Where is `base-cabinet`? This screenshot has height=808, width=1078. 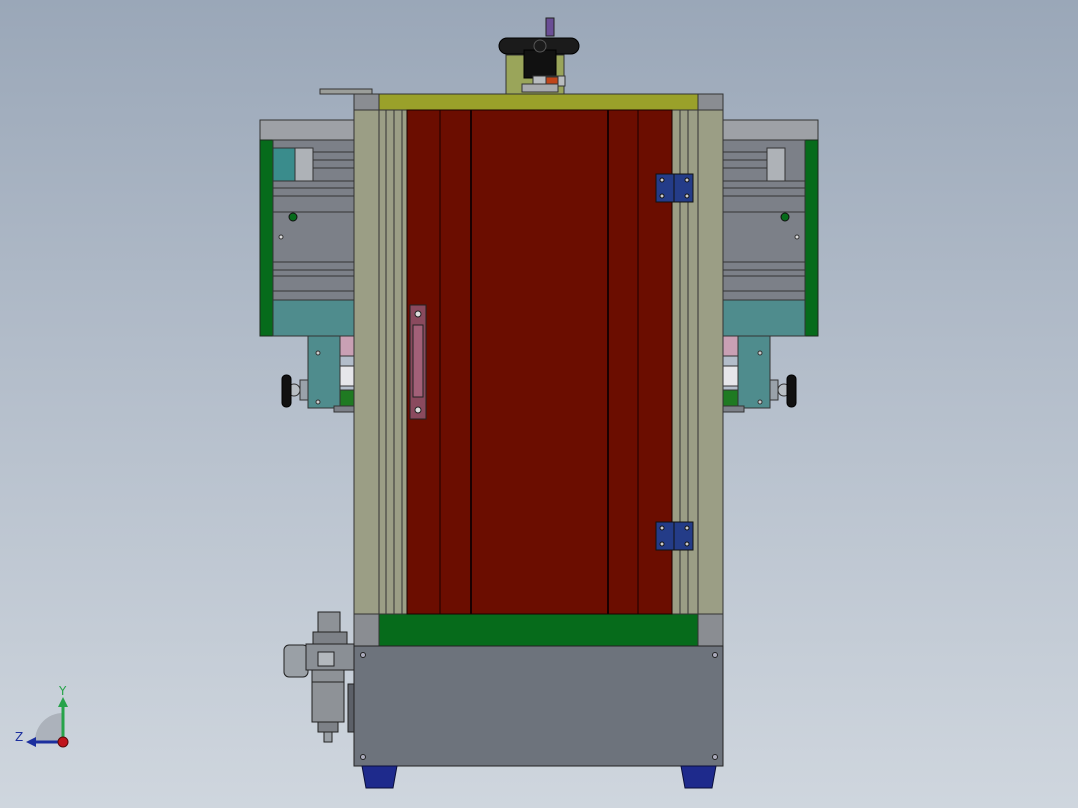 base-cabinet is located at coordinates (535, 706).